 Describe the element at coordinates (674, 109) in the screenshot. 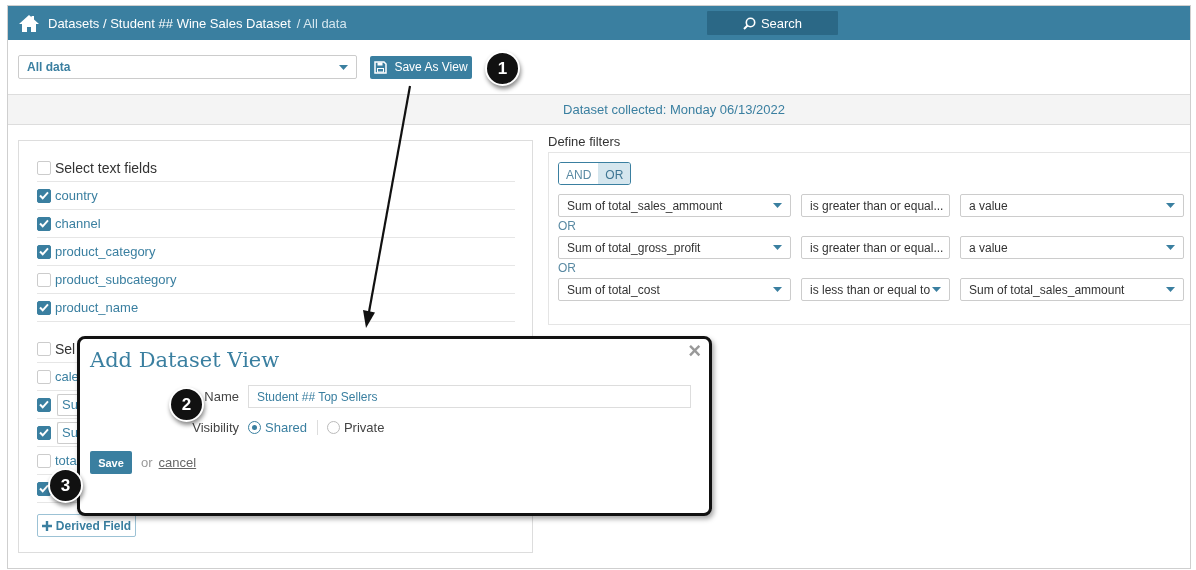

I see `collected-date: Dataset collected: Monday 06/13/2022` at that location.